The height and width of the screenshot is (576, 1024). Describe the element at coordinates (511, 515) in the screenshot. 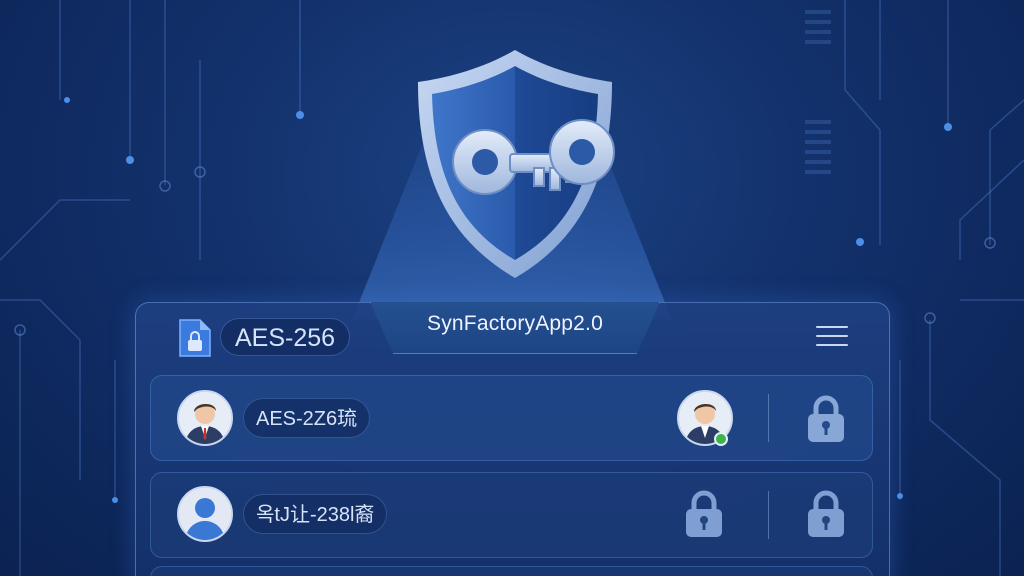

I see `list-item: 옥tJ让-238l裔` at that location.